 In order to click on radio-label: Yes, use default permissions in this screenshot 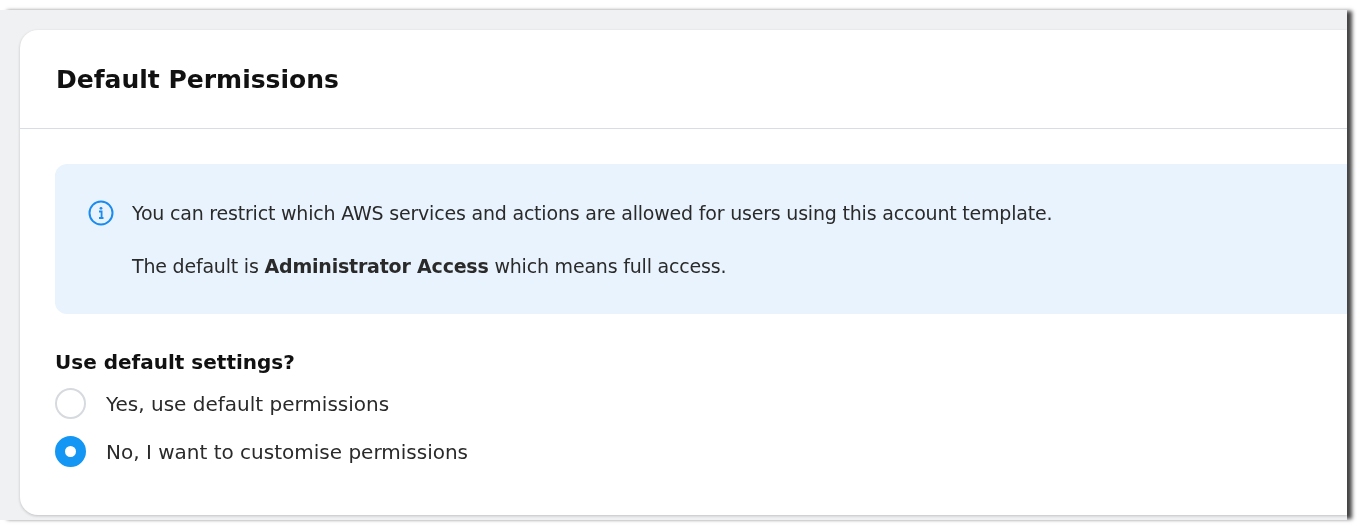, I will do `click(248, 403)`.